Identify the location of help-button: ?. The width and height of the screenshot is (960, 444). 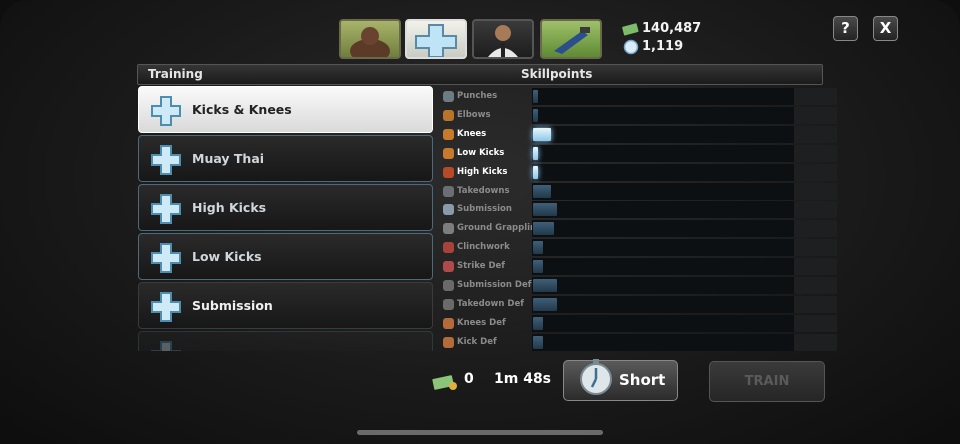
(845, 28).